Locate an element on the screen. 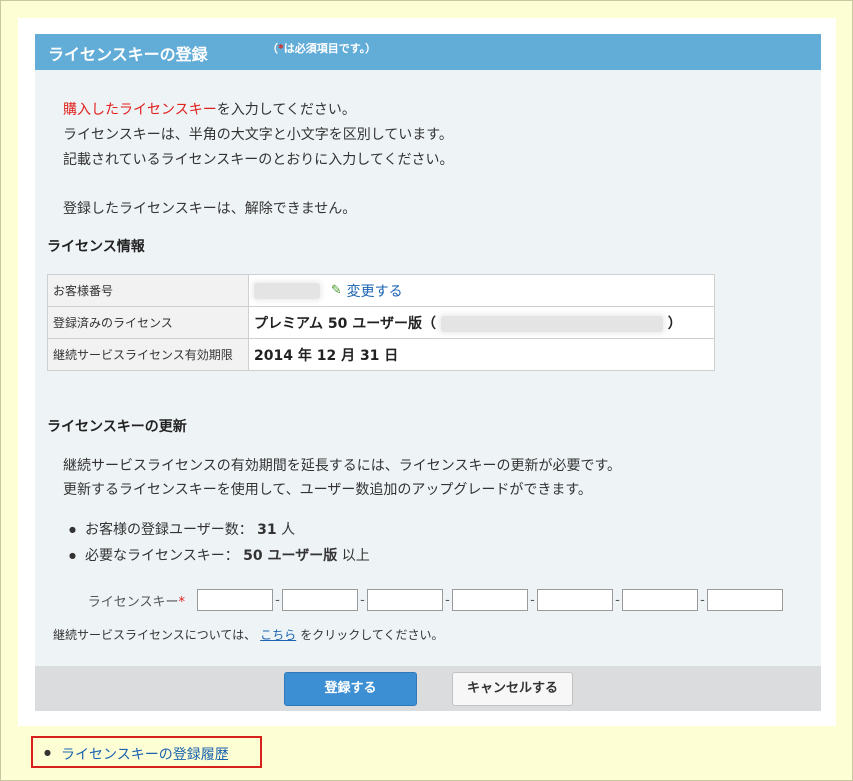 The width and height of the screenshot is (853, 781). table-row: 登録済みのライセンス プレミアム 50 ユーザー版（ ） is located at coordinates (381, 322).